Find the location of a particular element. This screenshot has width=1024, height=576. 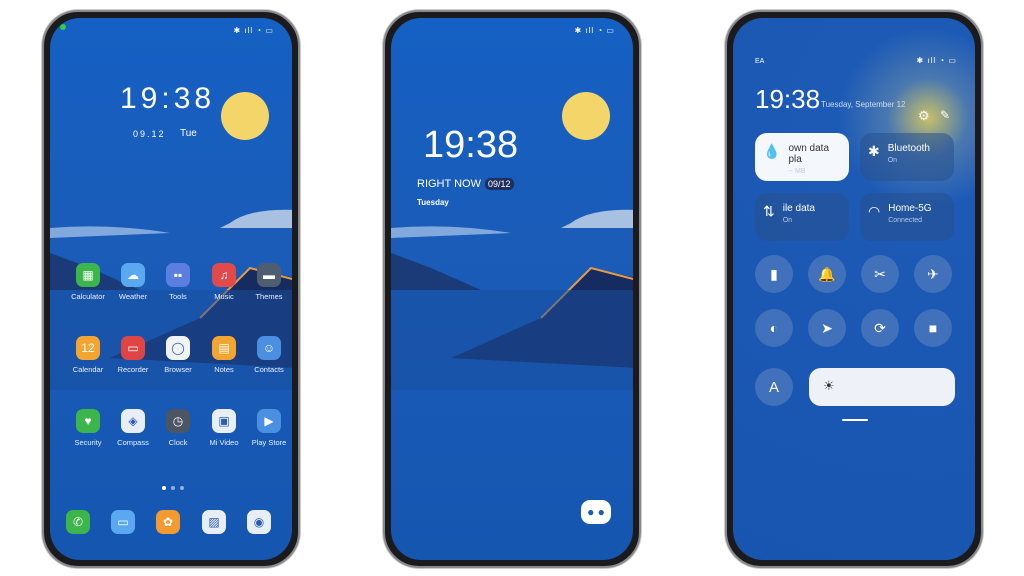

page-indicator is located at coordinates (173, 488).